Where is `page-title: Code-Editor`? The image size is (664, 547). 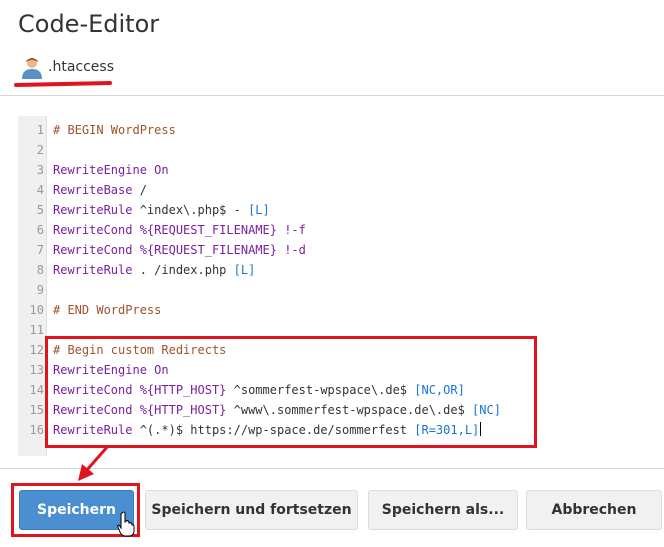 page-title: Code-Editor is located at coordinates (89, 24).